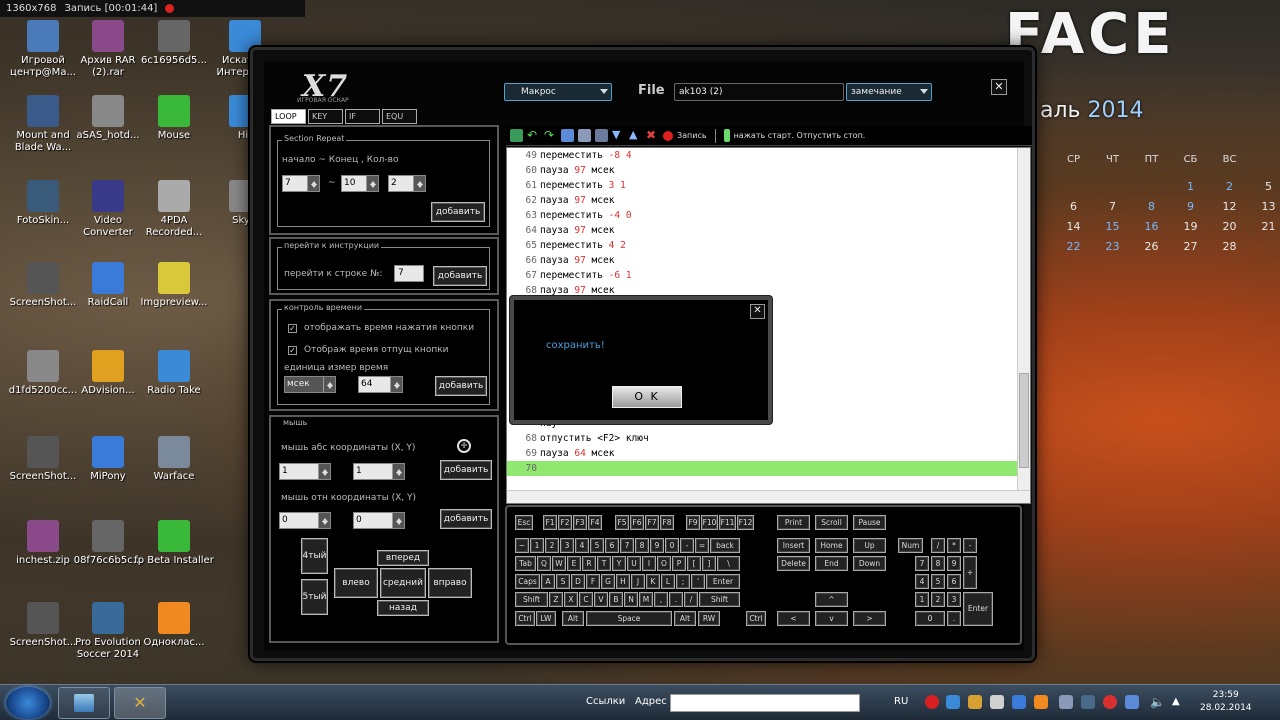  What do you see at coordinates (586, 599) in the screenshot?
I see `key-button: C` at bounding box center [586, 599].